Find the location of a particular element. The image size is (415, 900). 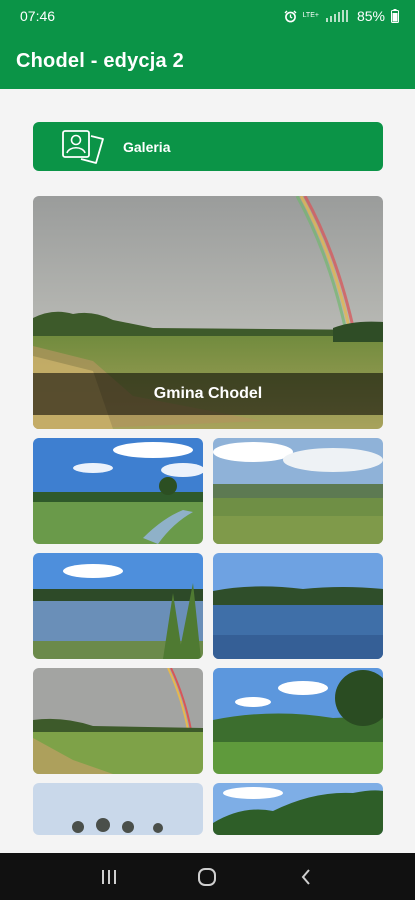

grid-photo-lake-reeds is located at coordinates (118, 606).